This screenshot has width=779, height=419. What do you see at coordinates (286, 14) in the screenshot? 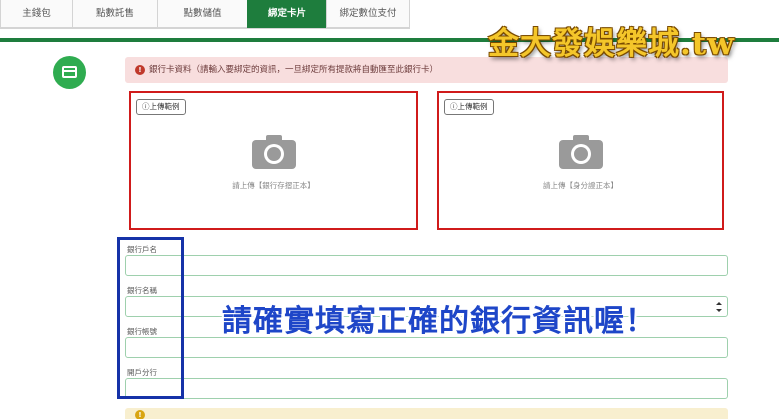
I see `tab-bind-card: 綁定卡片` at bounding box center [286, 14].